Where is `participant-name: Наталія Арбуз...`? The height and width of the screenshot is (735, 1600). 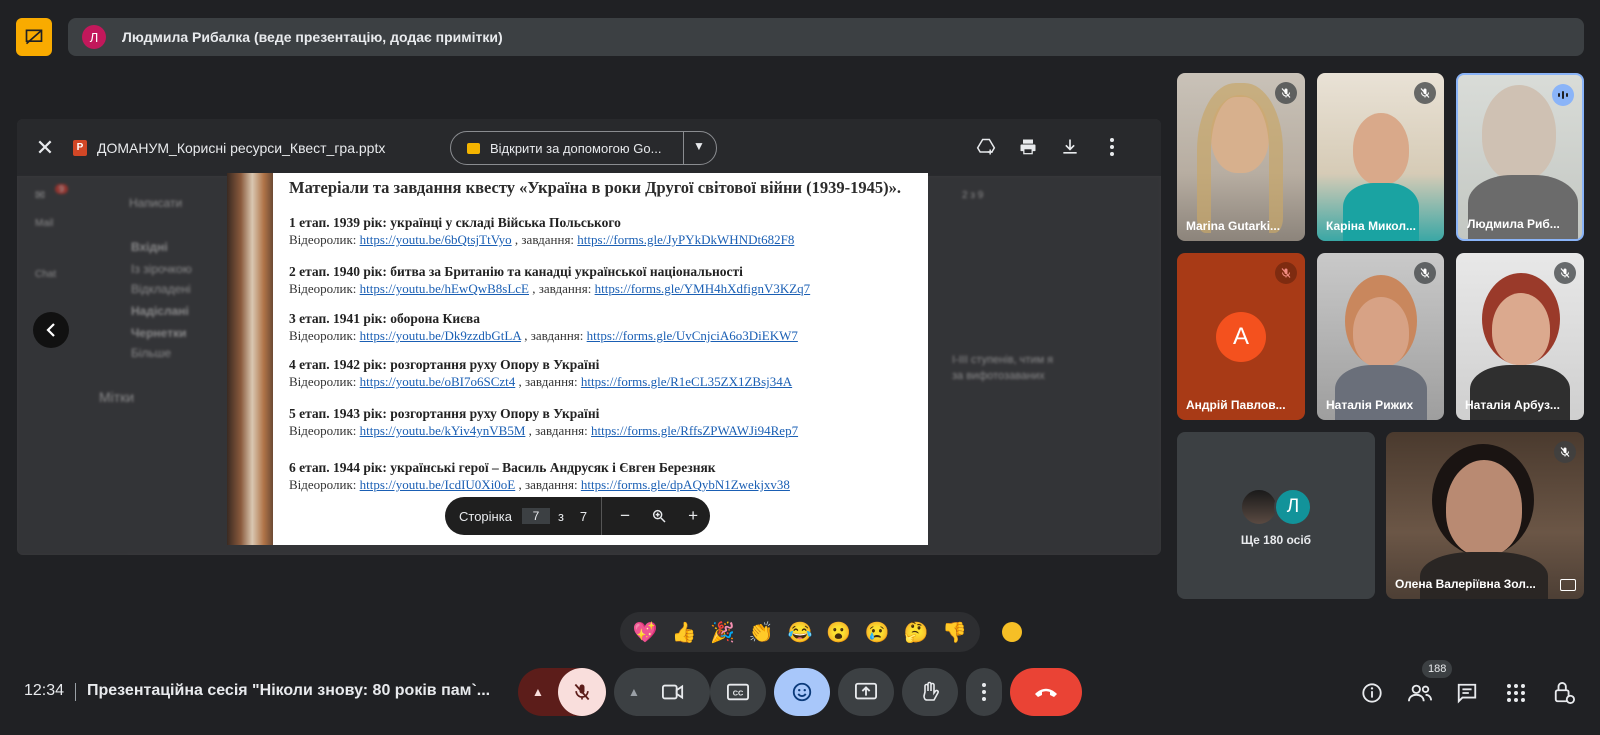
participant-name: Наталія Арбуз... is located at coordinates (1512, 405).